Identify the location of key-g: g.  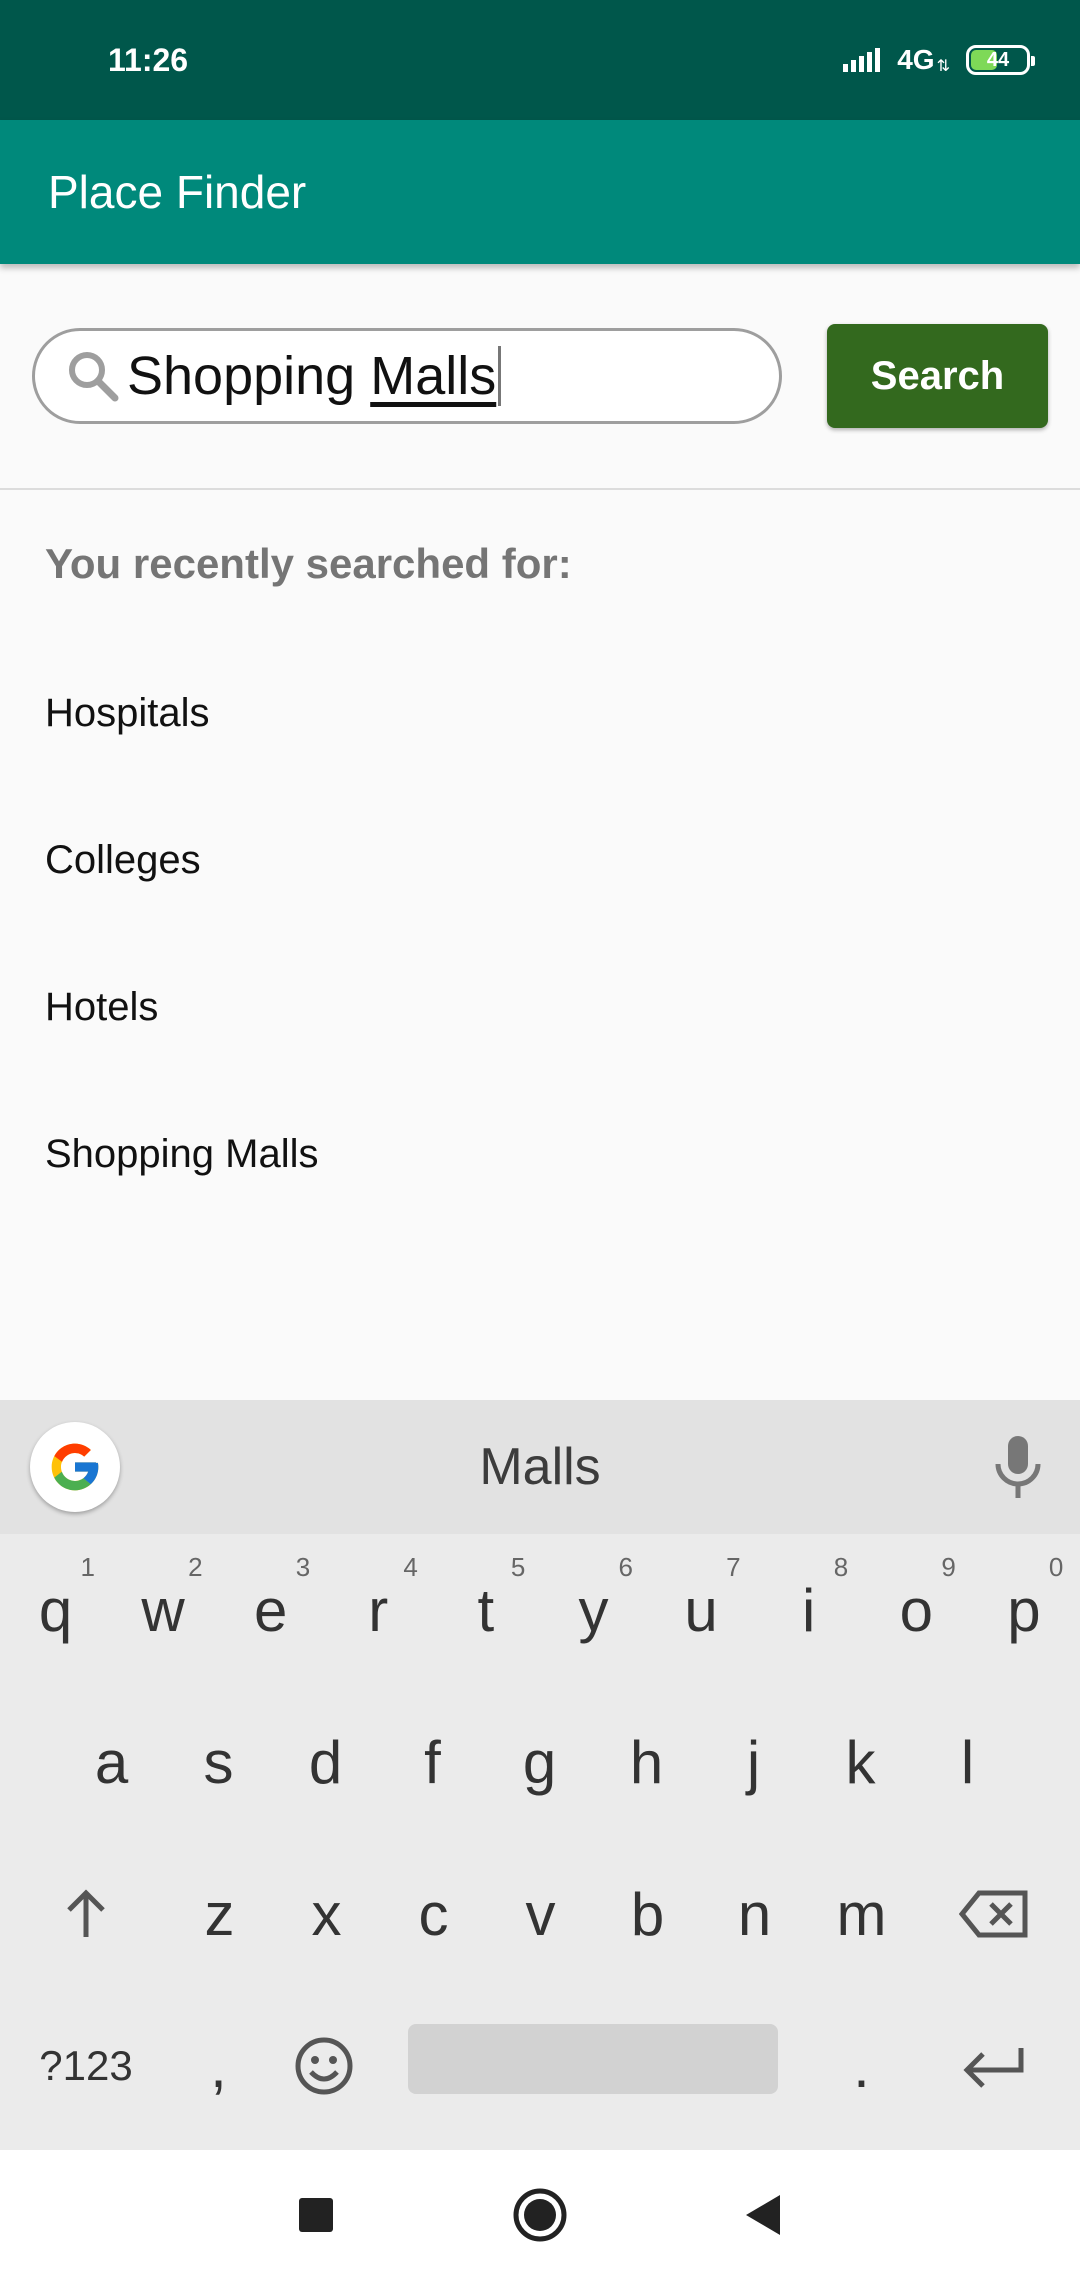
(539, 1762).